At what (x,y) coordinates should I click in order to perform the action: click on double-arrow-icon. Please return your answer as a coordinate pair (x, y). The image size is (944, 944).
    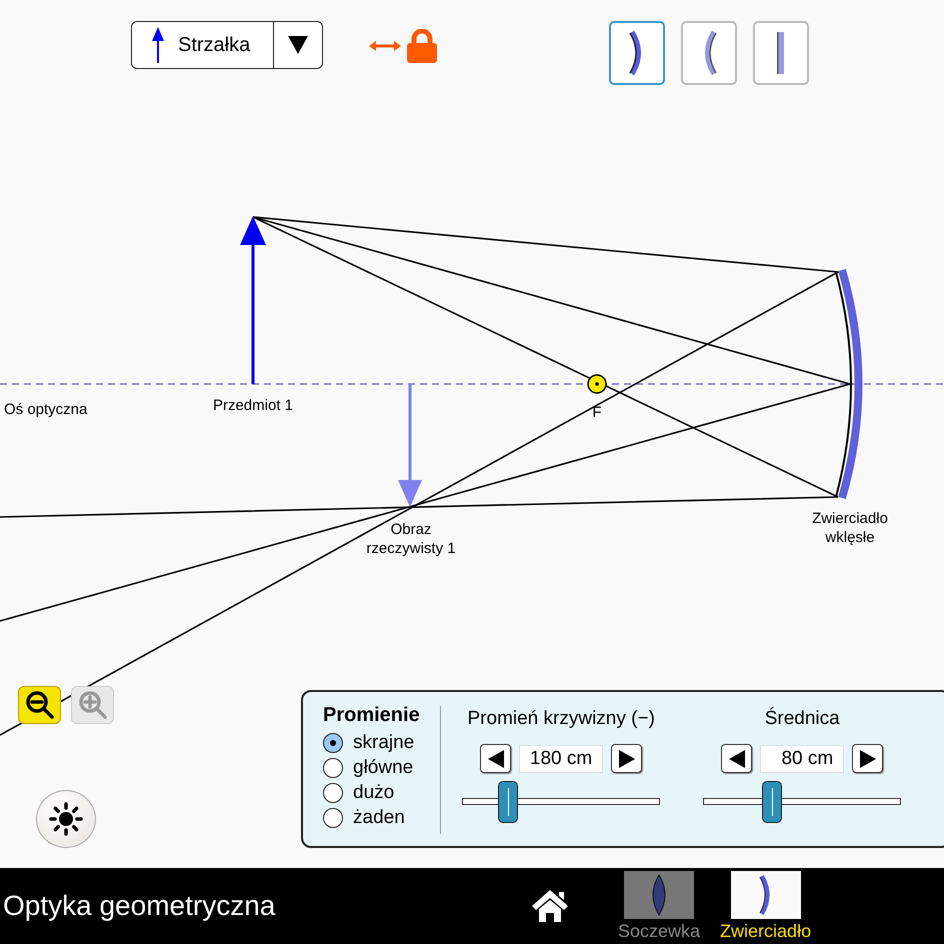
    Looking at the image, I should click on (385, 46).